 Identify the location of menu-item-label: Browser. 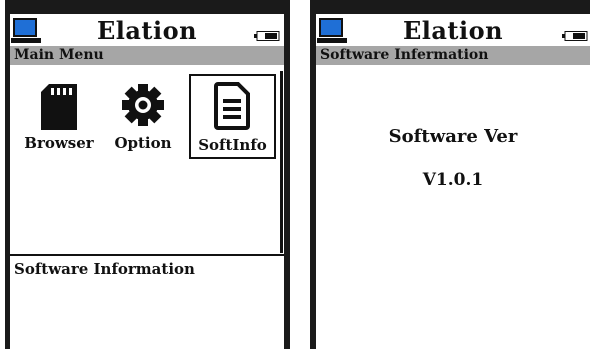
(59, 143).